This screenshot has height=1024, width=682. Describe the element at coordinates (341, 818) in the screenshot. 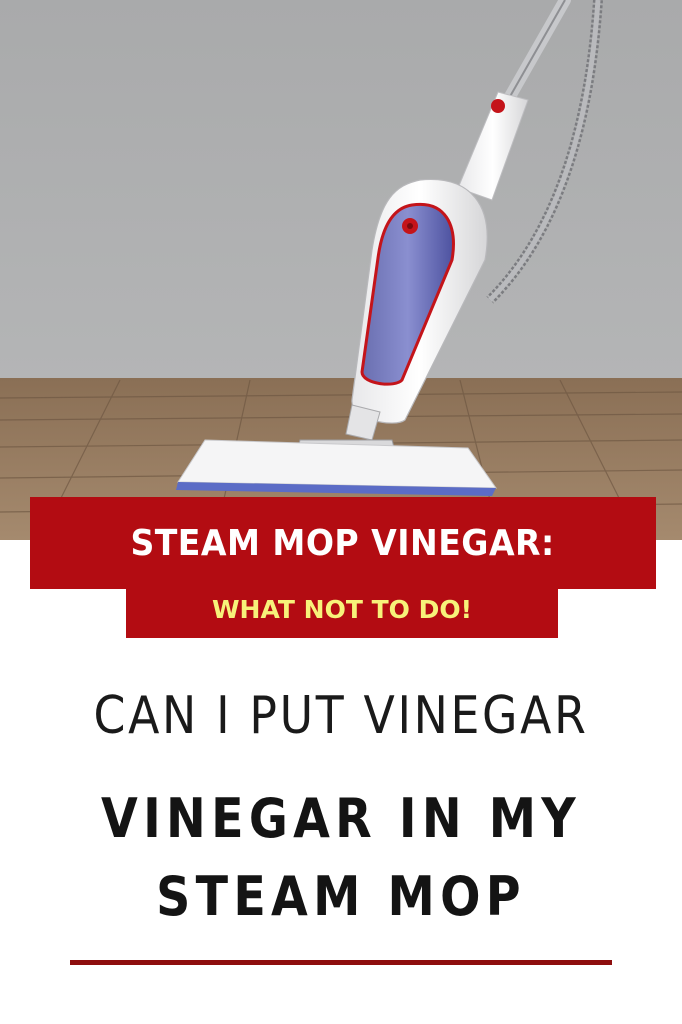

I see `headline-line-1: VINEGAR IN MY` at that location.